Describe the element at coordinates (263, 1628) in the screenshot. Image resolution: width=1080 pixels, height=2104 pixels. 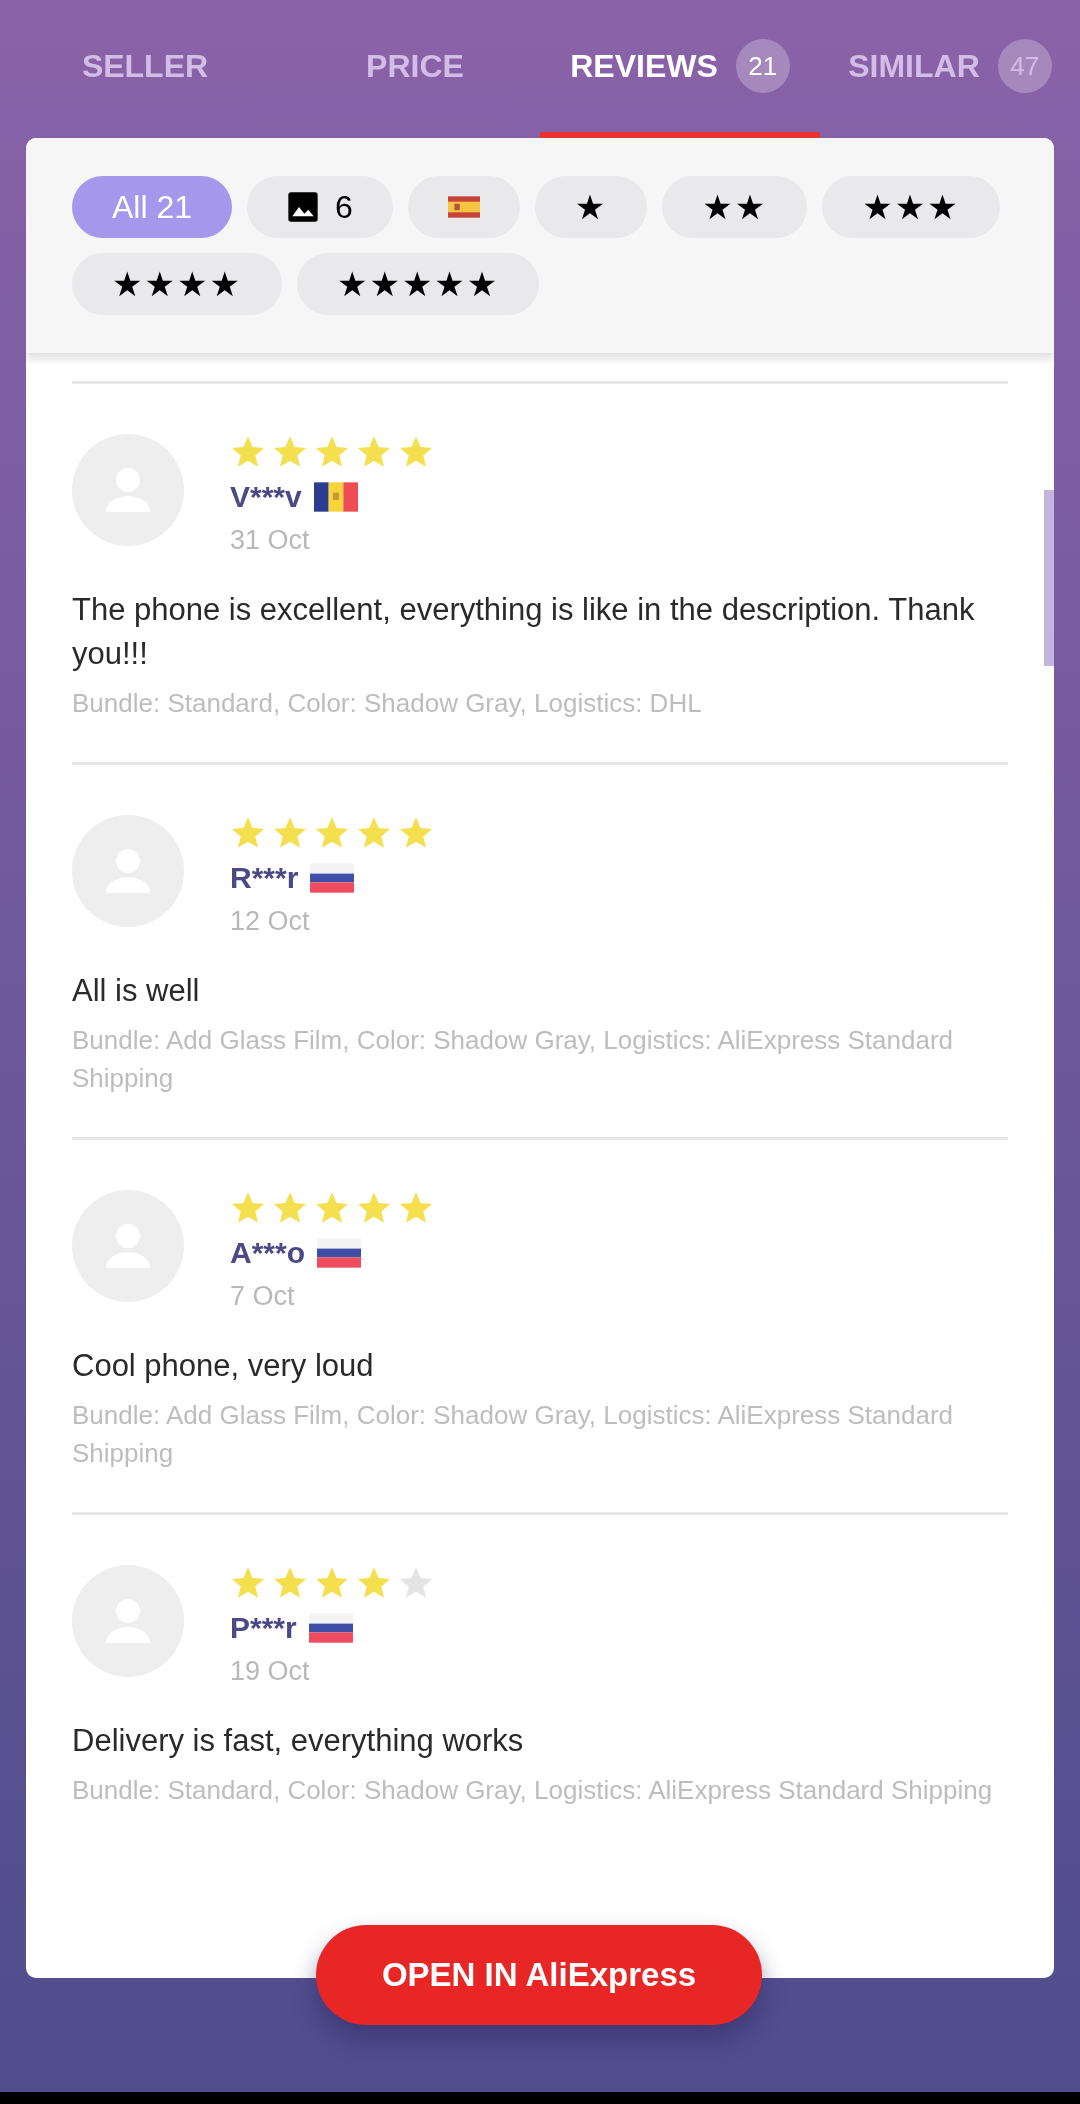
I see `reviewer-name: P***r` at that location.